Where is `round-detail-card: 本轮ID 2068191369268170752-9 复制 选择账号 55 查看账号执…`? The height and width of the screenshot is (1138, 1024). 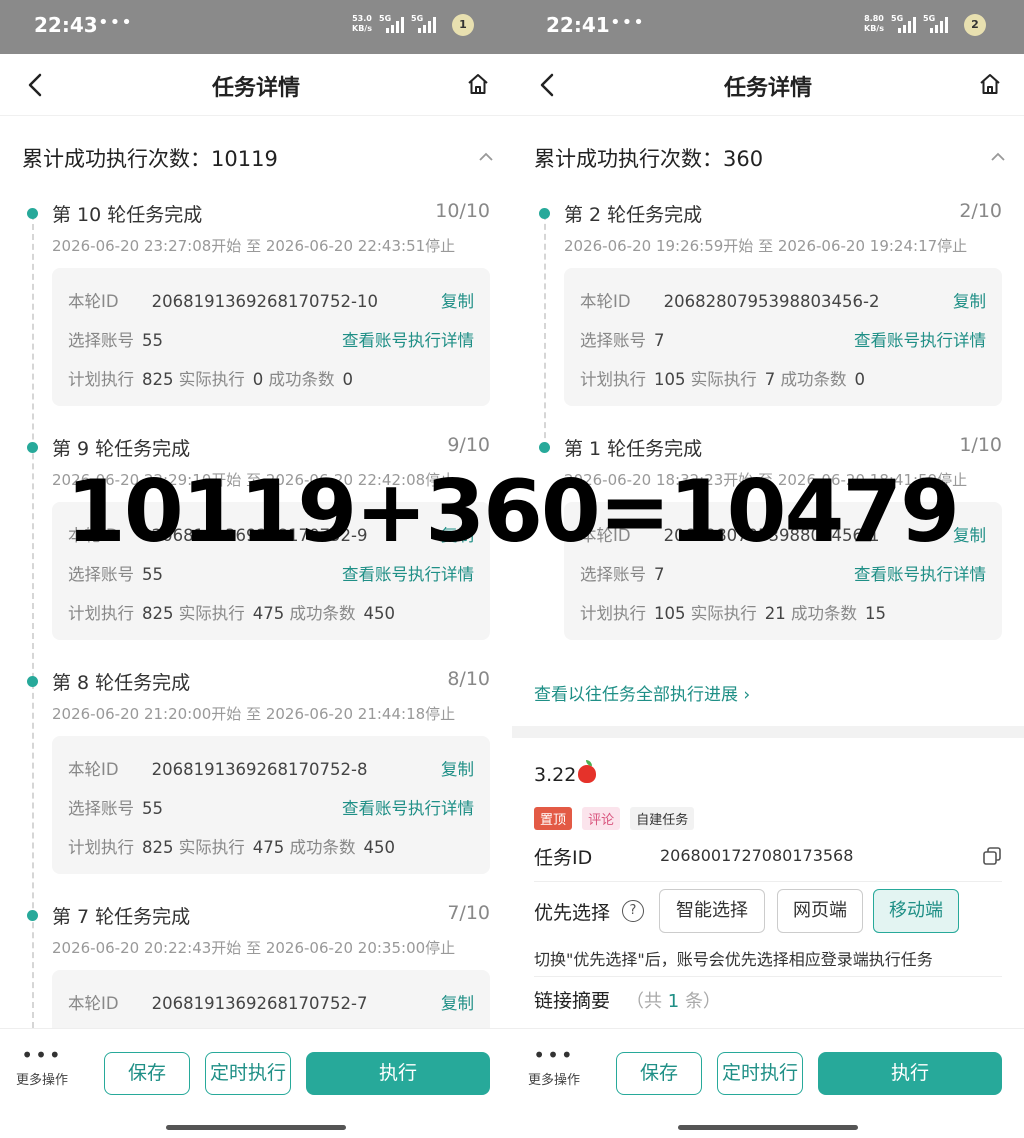 round-detail-card: 本轮ID 2068191369268170752-9 复制 选择账号 55 查看账号执… is located at coordinates (271, 571).